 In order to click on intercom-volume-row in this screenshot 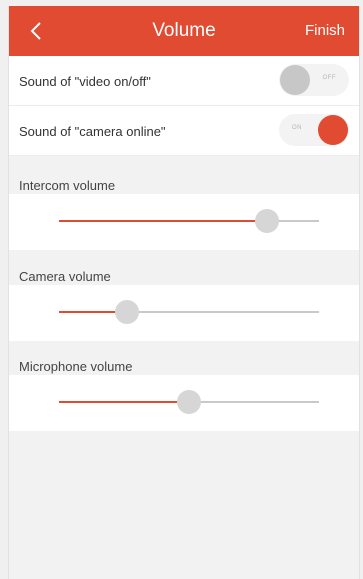, I will do `click(184, 222)`.